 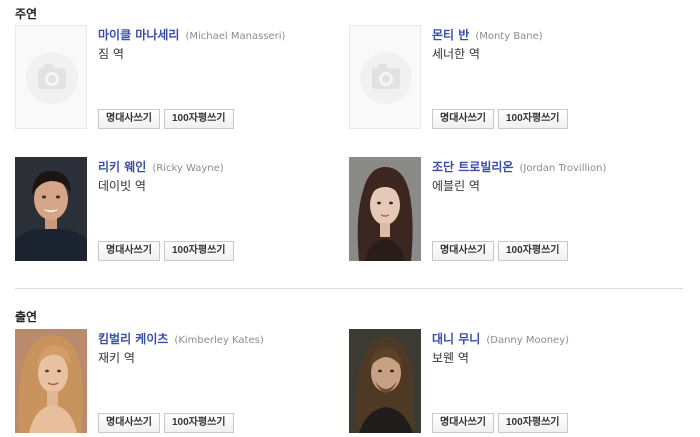 What do you see at coordinates (133, 339) in the screenshot?
I see `actor-name-link: 킴벌리 케이츠` at bounding box center [133, 339].